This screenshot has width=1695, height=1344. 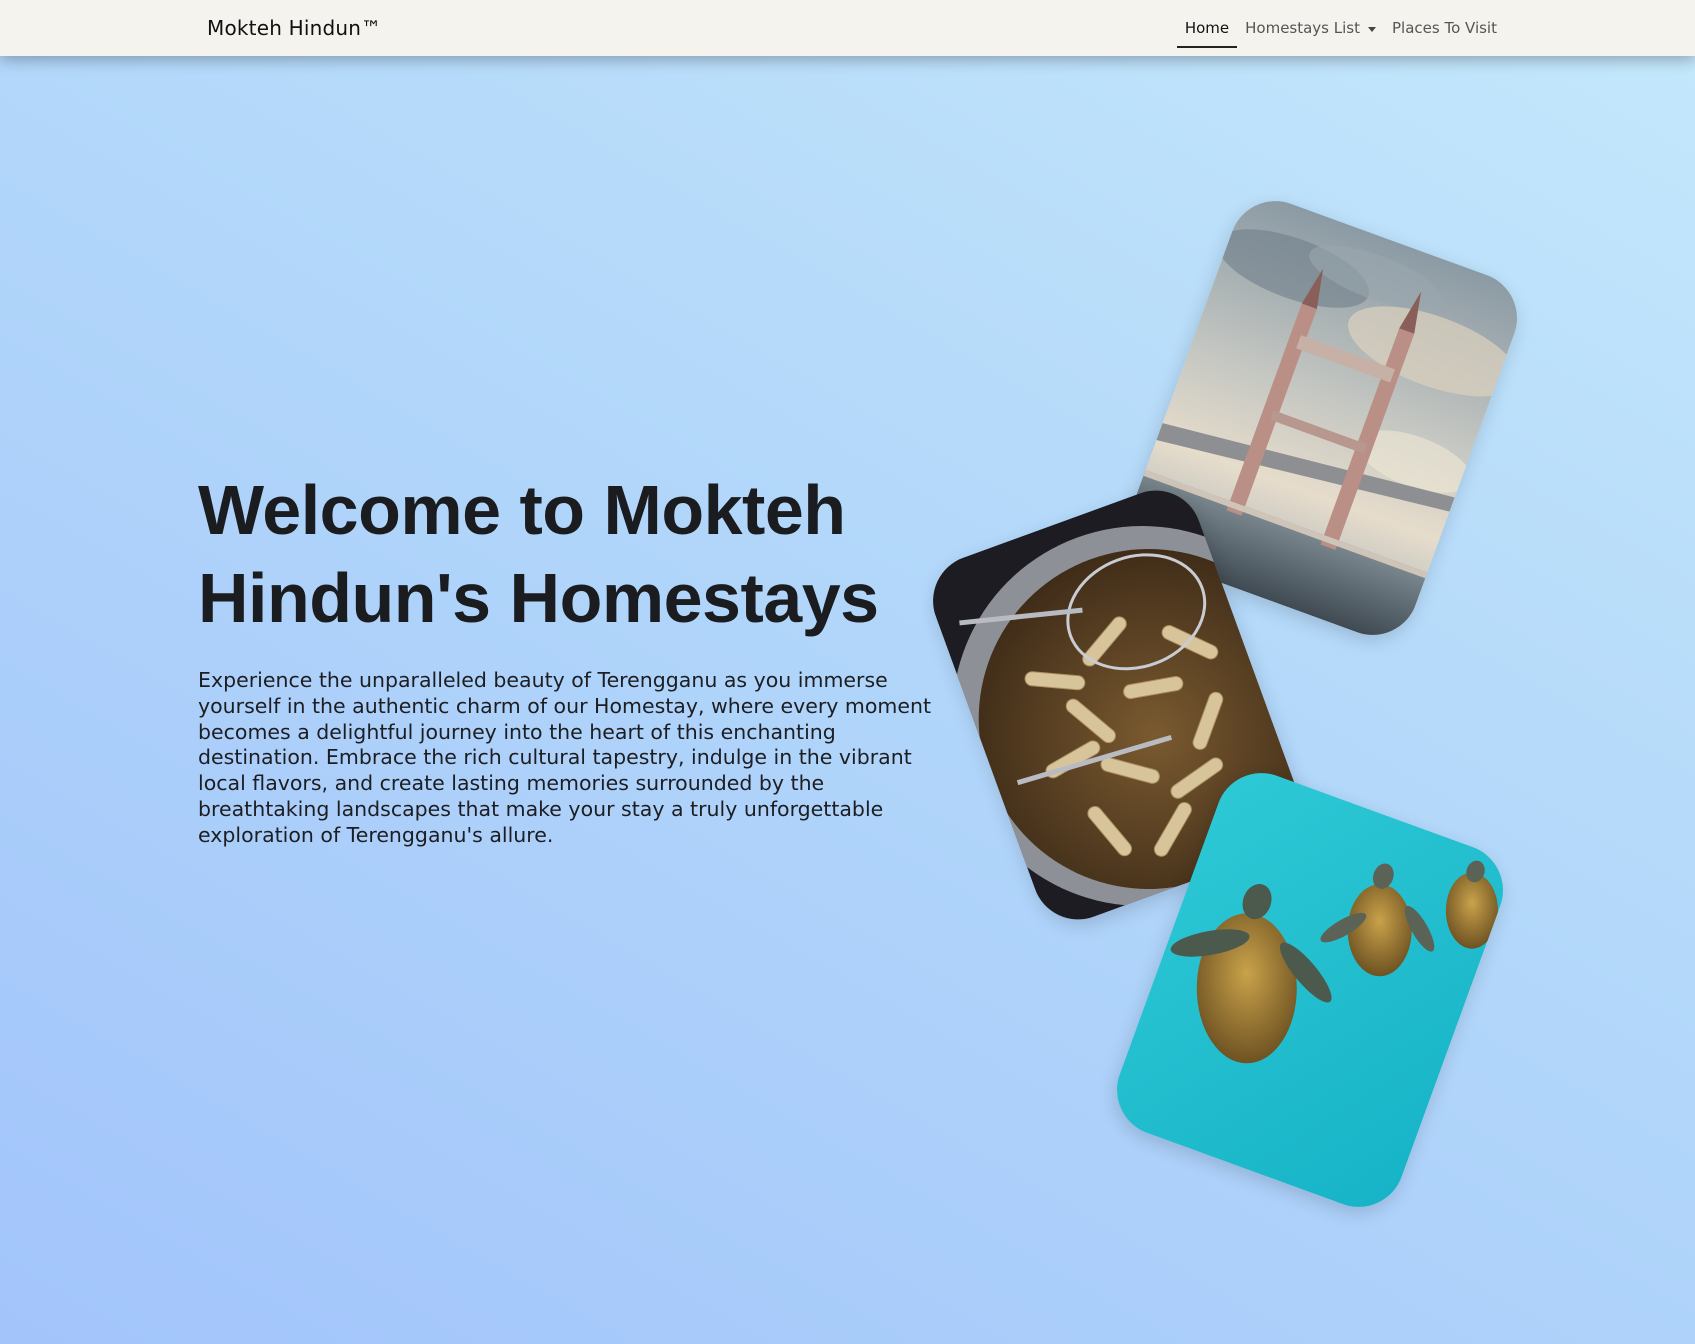 I want to click on nav-links: Home Homestays List Places To Visit, so click(x=1340, y=28).